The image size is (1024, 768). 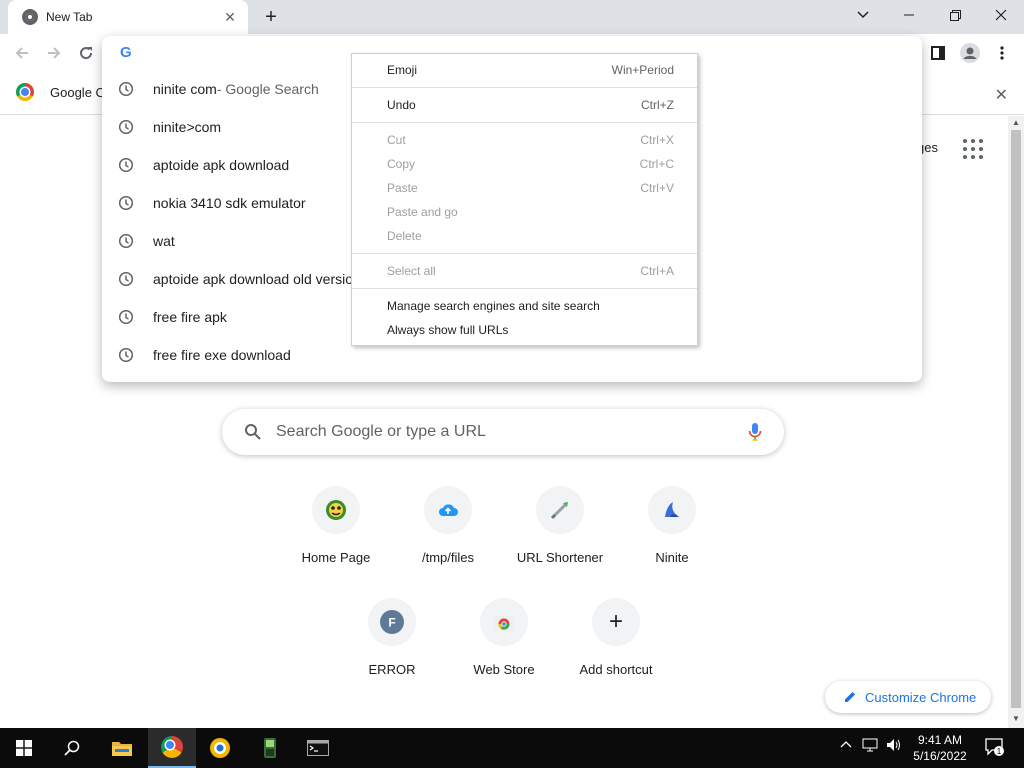 What do you see at coordinates (392, 669) in the screenshot?
I see `shortcut-label: ERROR` at bounding box center [392, 669].